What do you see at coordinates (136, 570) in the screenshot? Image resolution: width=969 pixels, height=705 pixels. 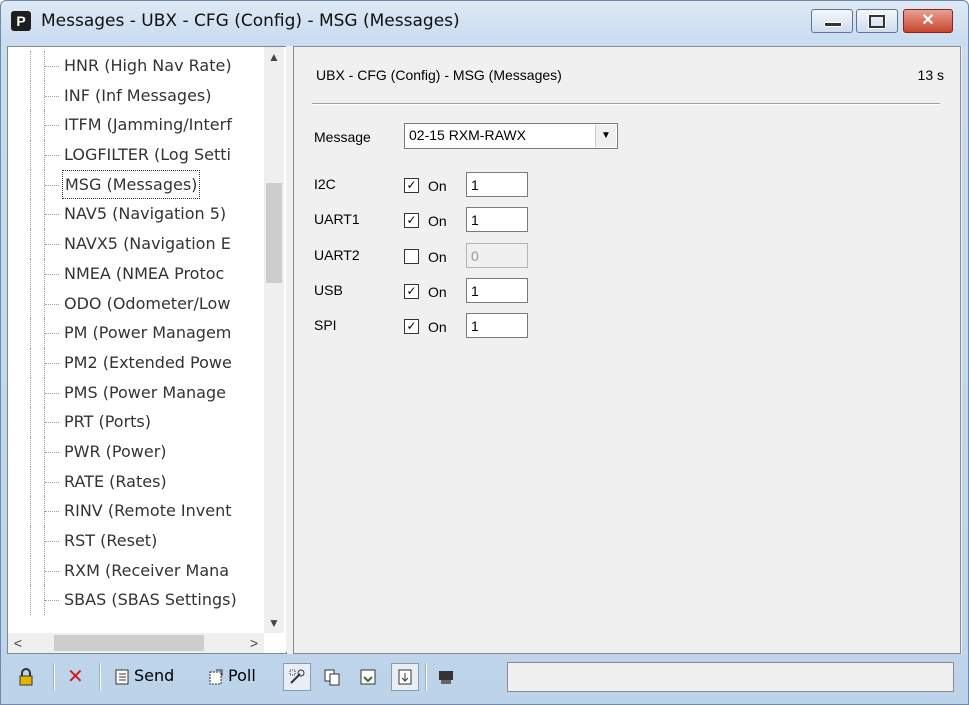 I see `tree-item: RXM (Receiver Mana` at bounding box center [136, 570].